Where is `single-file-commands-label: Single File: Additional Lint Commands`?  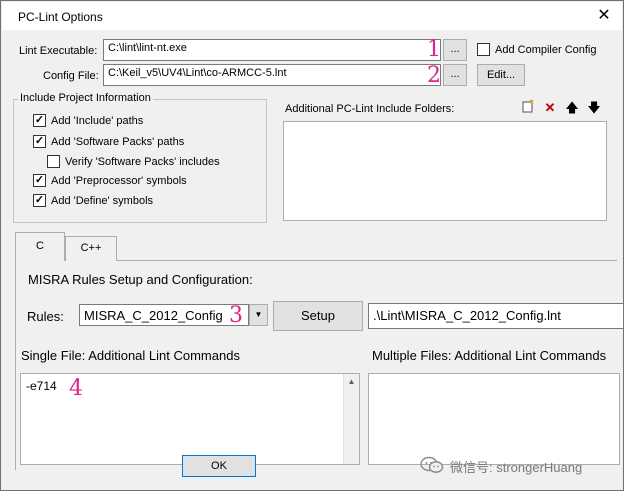
single-file-commands-label: Single File: Additional Lint Commands is located at coordinates (130, 355).